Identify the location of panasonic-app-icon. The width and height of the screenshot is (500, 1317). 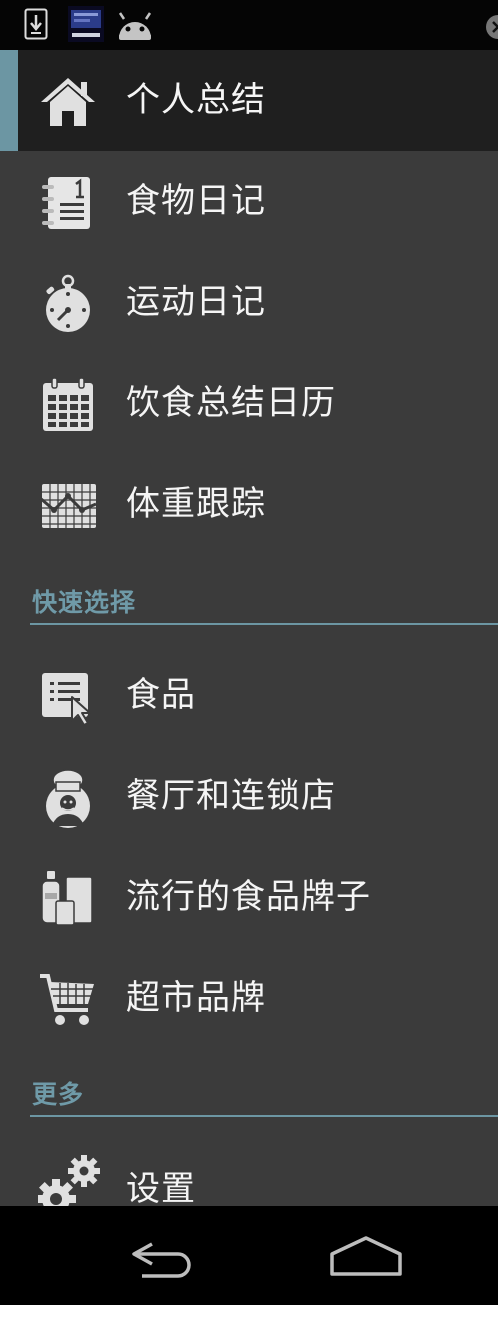
(86, 26).